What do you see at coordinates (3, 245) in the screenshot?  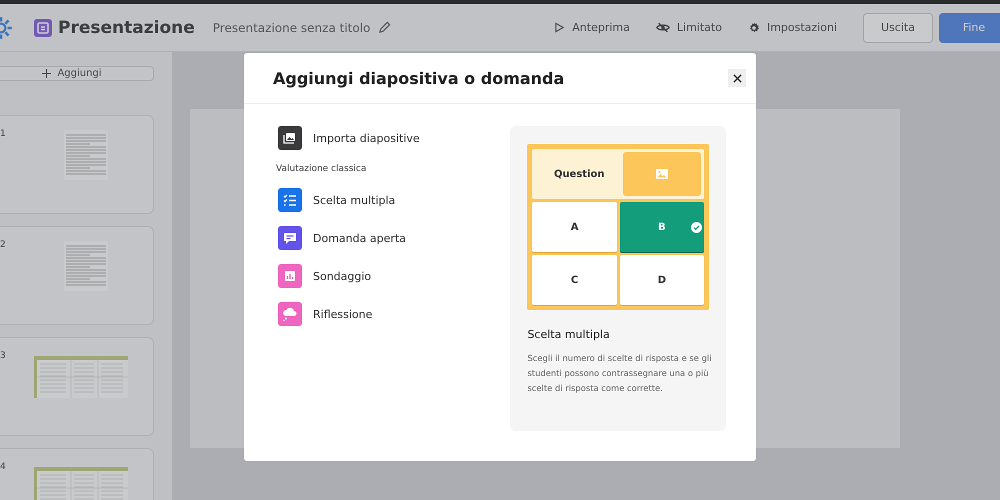 I see `slide-number: 2` at bounding box center [3, 245].